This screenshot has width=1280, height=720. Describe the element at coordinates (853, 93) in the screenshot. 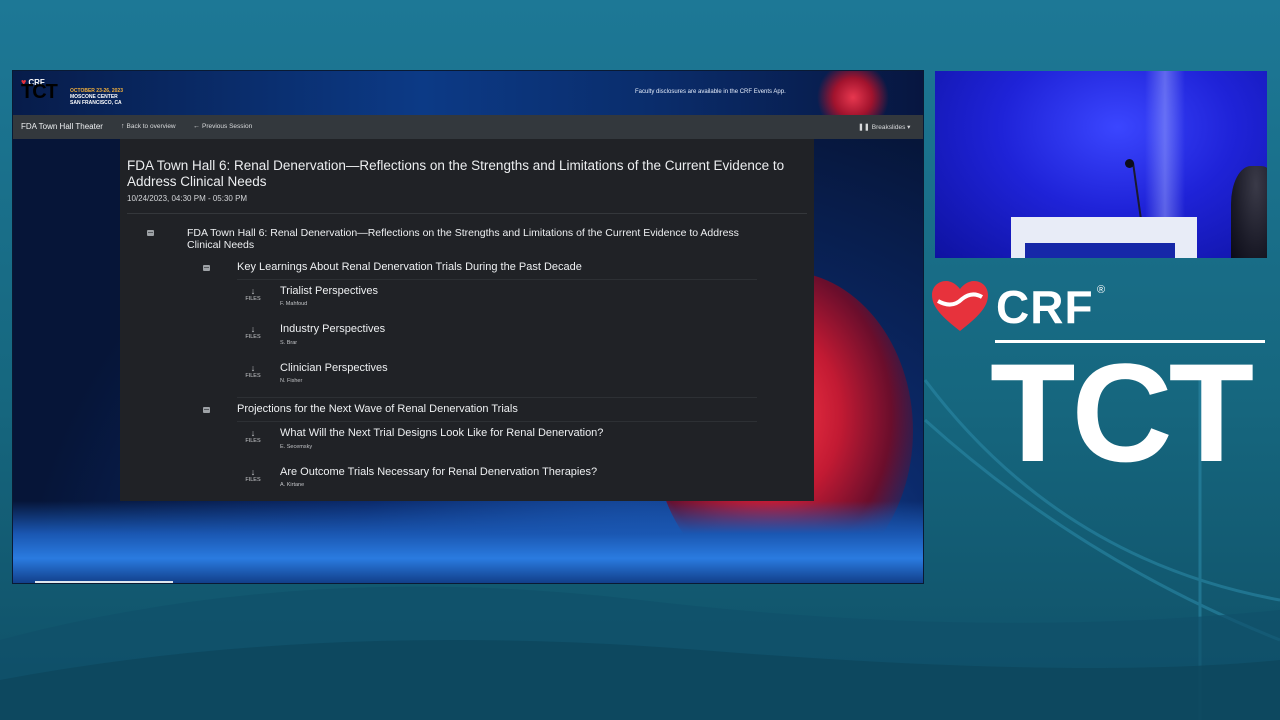

I see `banner-heart-image` at that location.